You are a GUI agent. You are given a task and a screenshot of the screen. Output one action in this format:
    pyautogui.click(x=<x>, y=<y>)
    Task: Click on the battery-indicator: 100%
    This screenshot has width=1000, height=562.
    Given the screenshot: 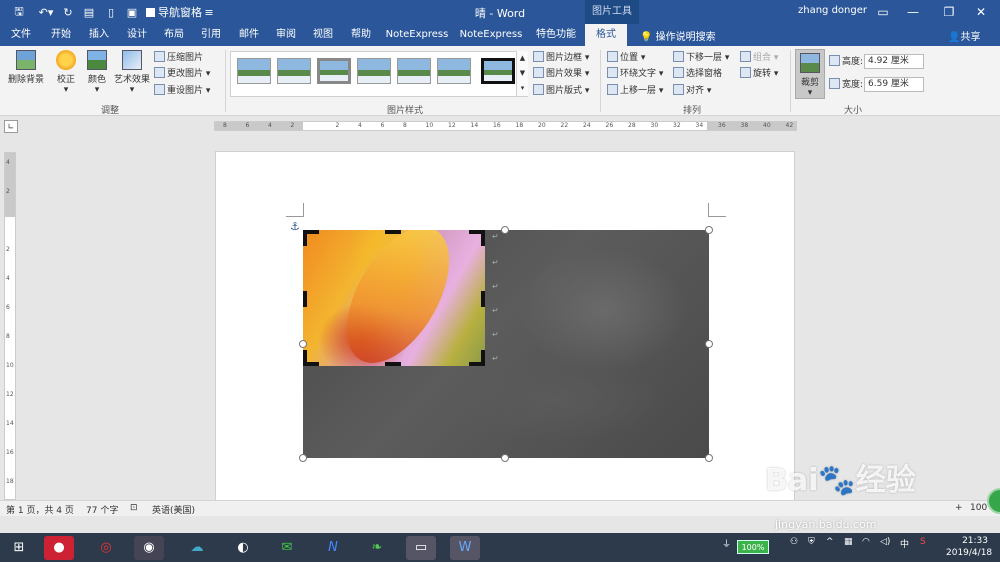 What is the action you would take?
    pyautogui.click(x=753, y=547)
    